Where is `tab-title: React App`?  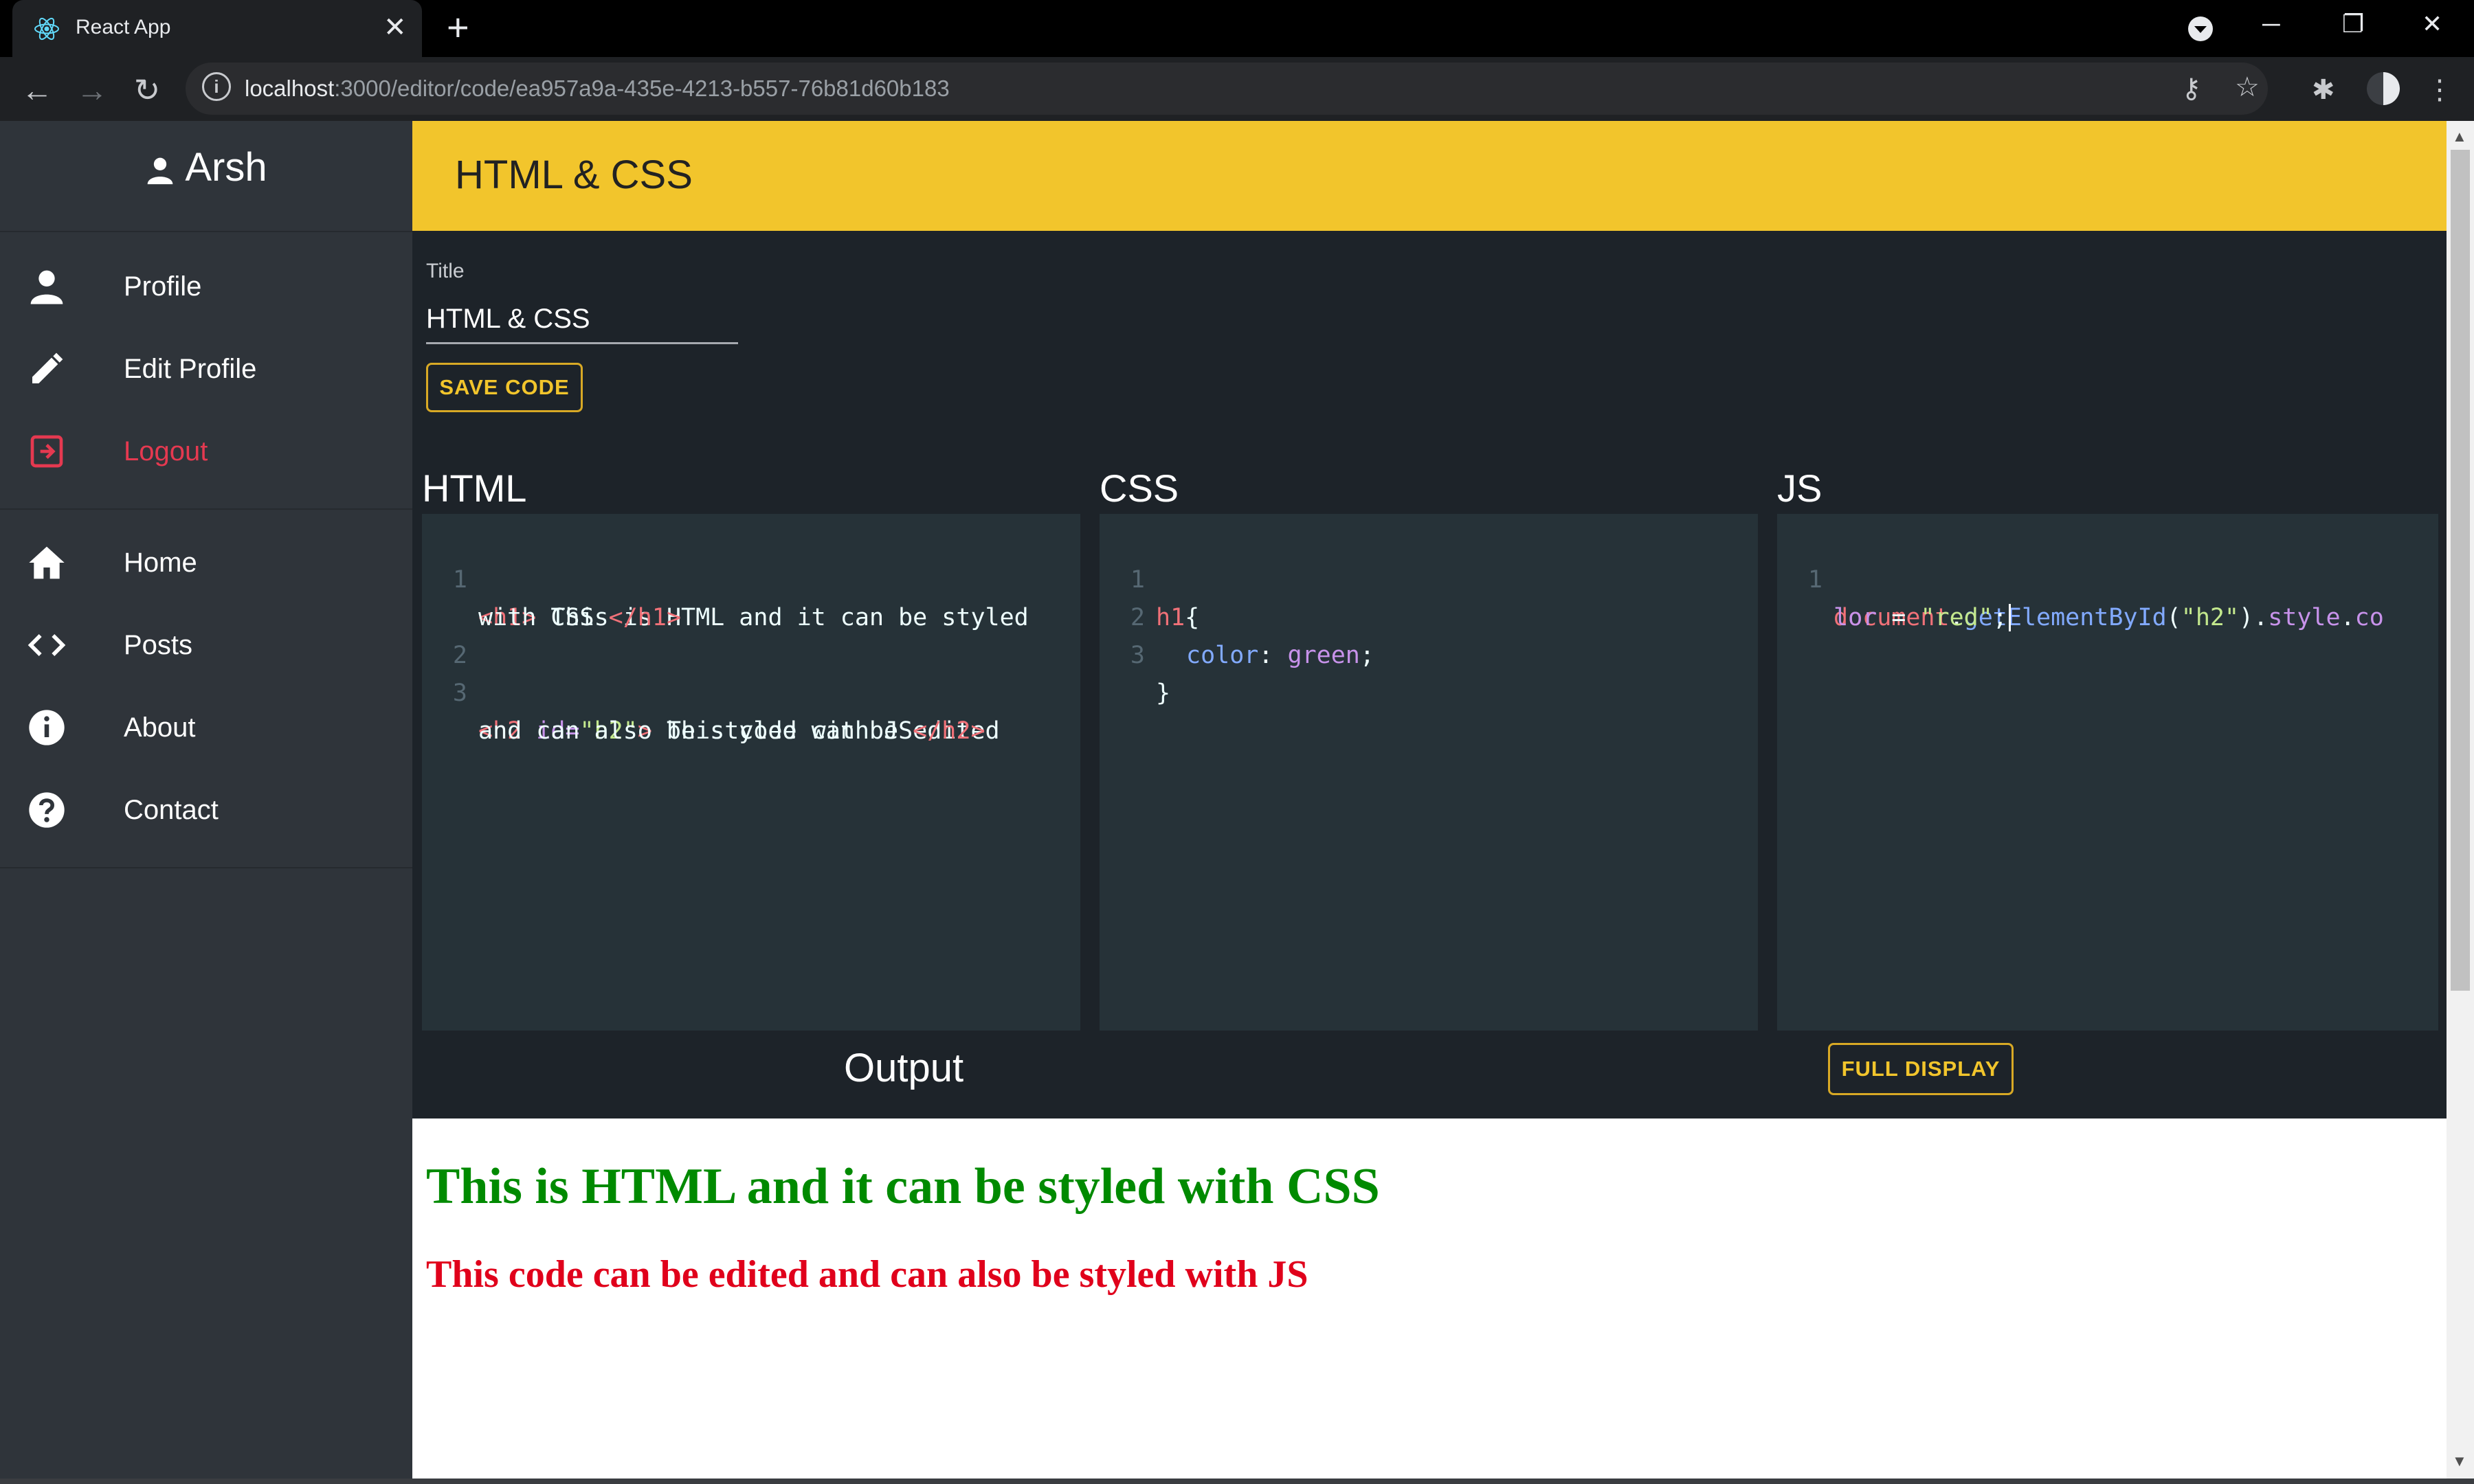 tab-title: React App is located at coordinates (123, 27).